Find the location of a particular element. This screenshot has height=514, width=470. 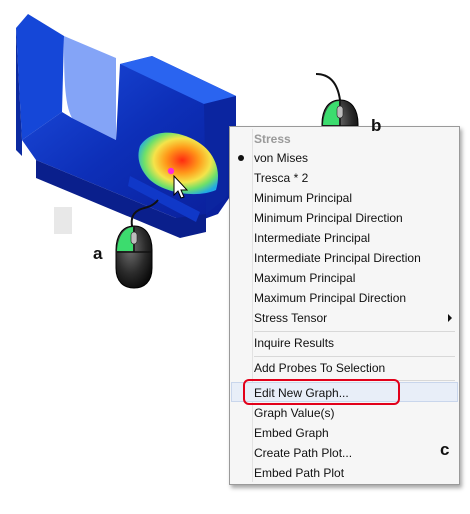

menu-item-maximum-principal-direction: Maximum Principal Direction is located at coordinates (330, 298).